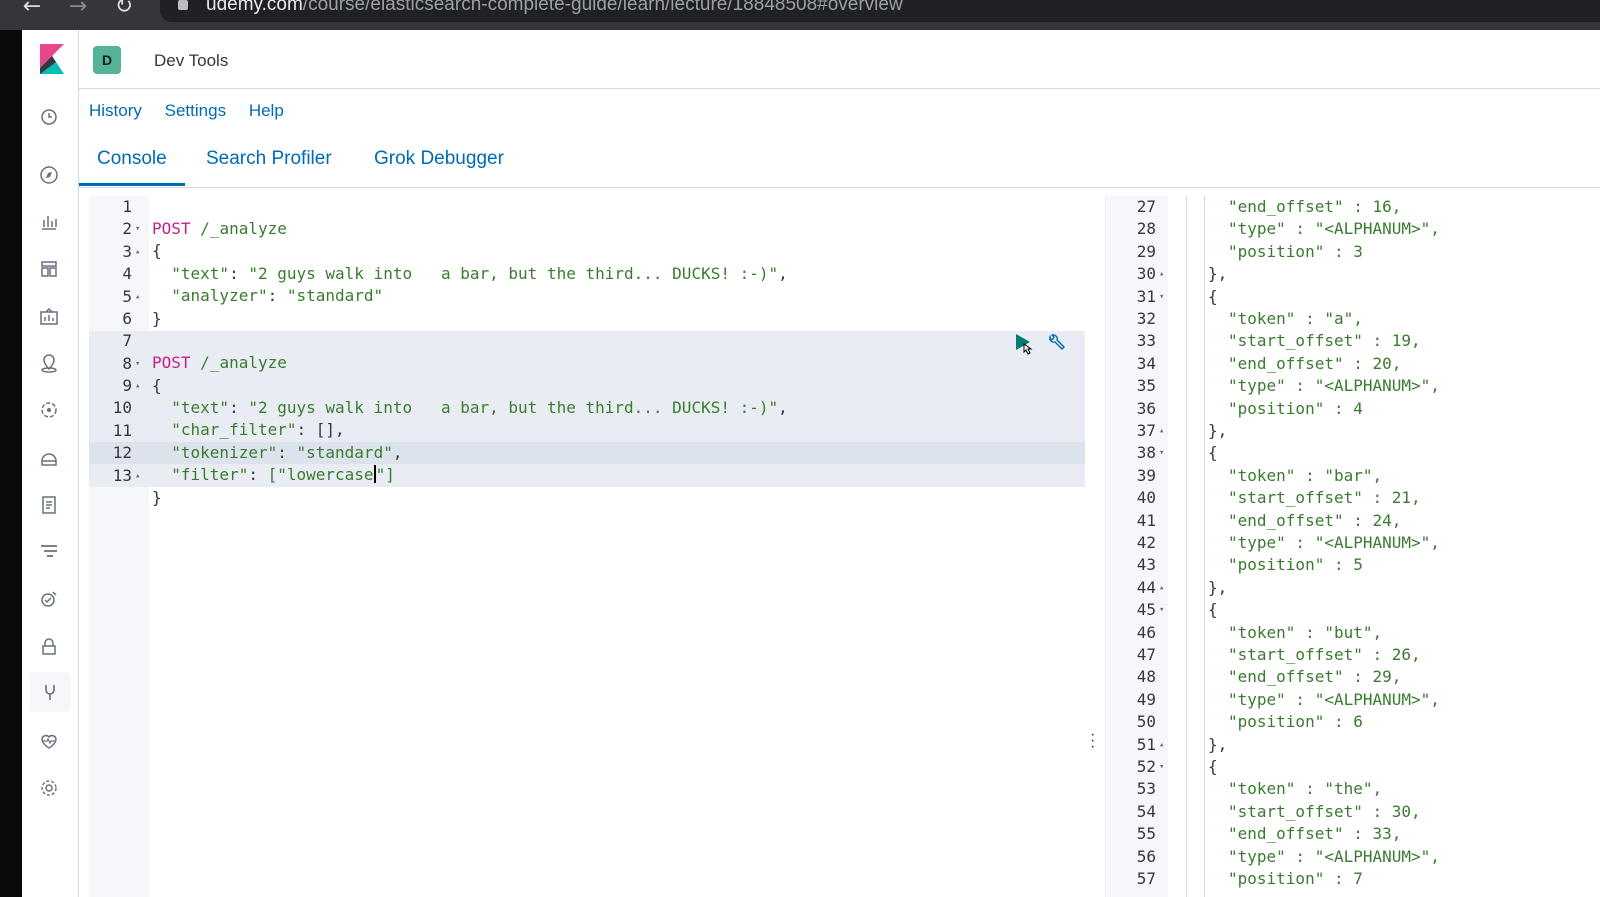 Image resolution: width=1600 pixels, height=897 pixels. Describe the element at coordinates (195, 110) in the screenshot. I see `settings-link: Settings` at that location.